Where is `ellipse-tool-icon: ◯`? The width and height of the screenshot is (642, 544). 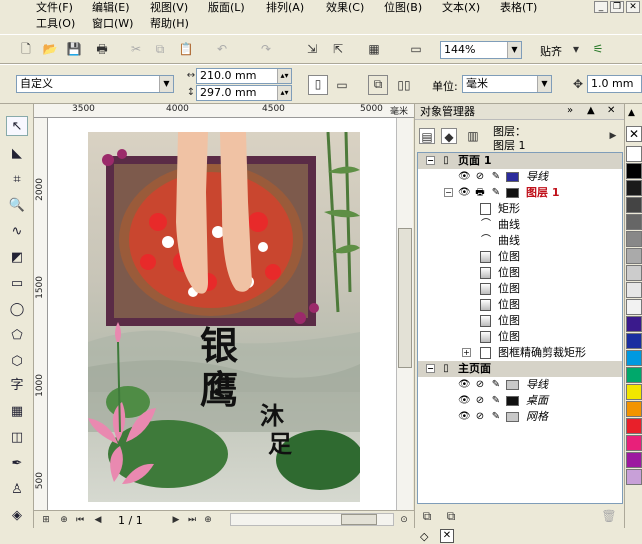 ellipse-tool-icon: ◯ is located at coordinates (17, 310).